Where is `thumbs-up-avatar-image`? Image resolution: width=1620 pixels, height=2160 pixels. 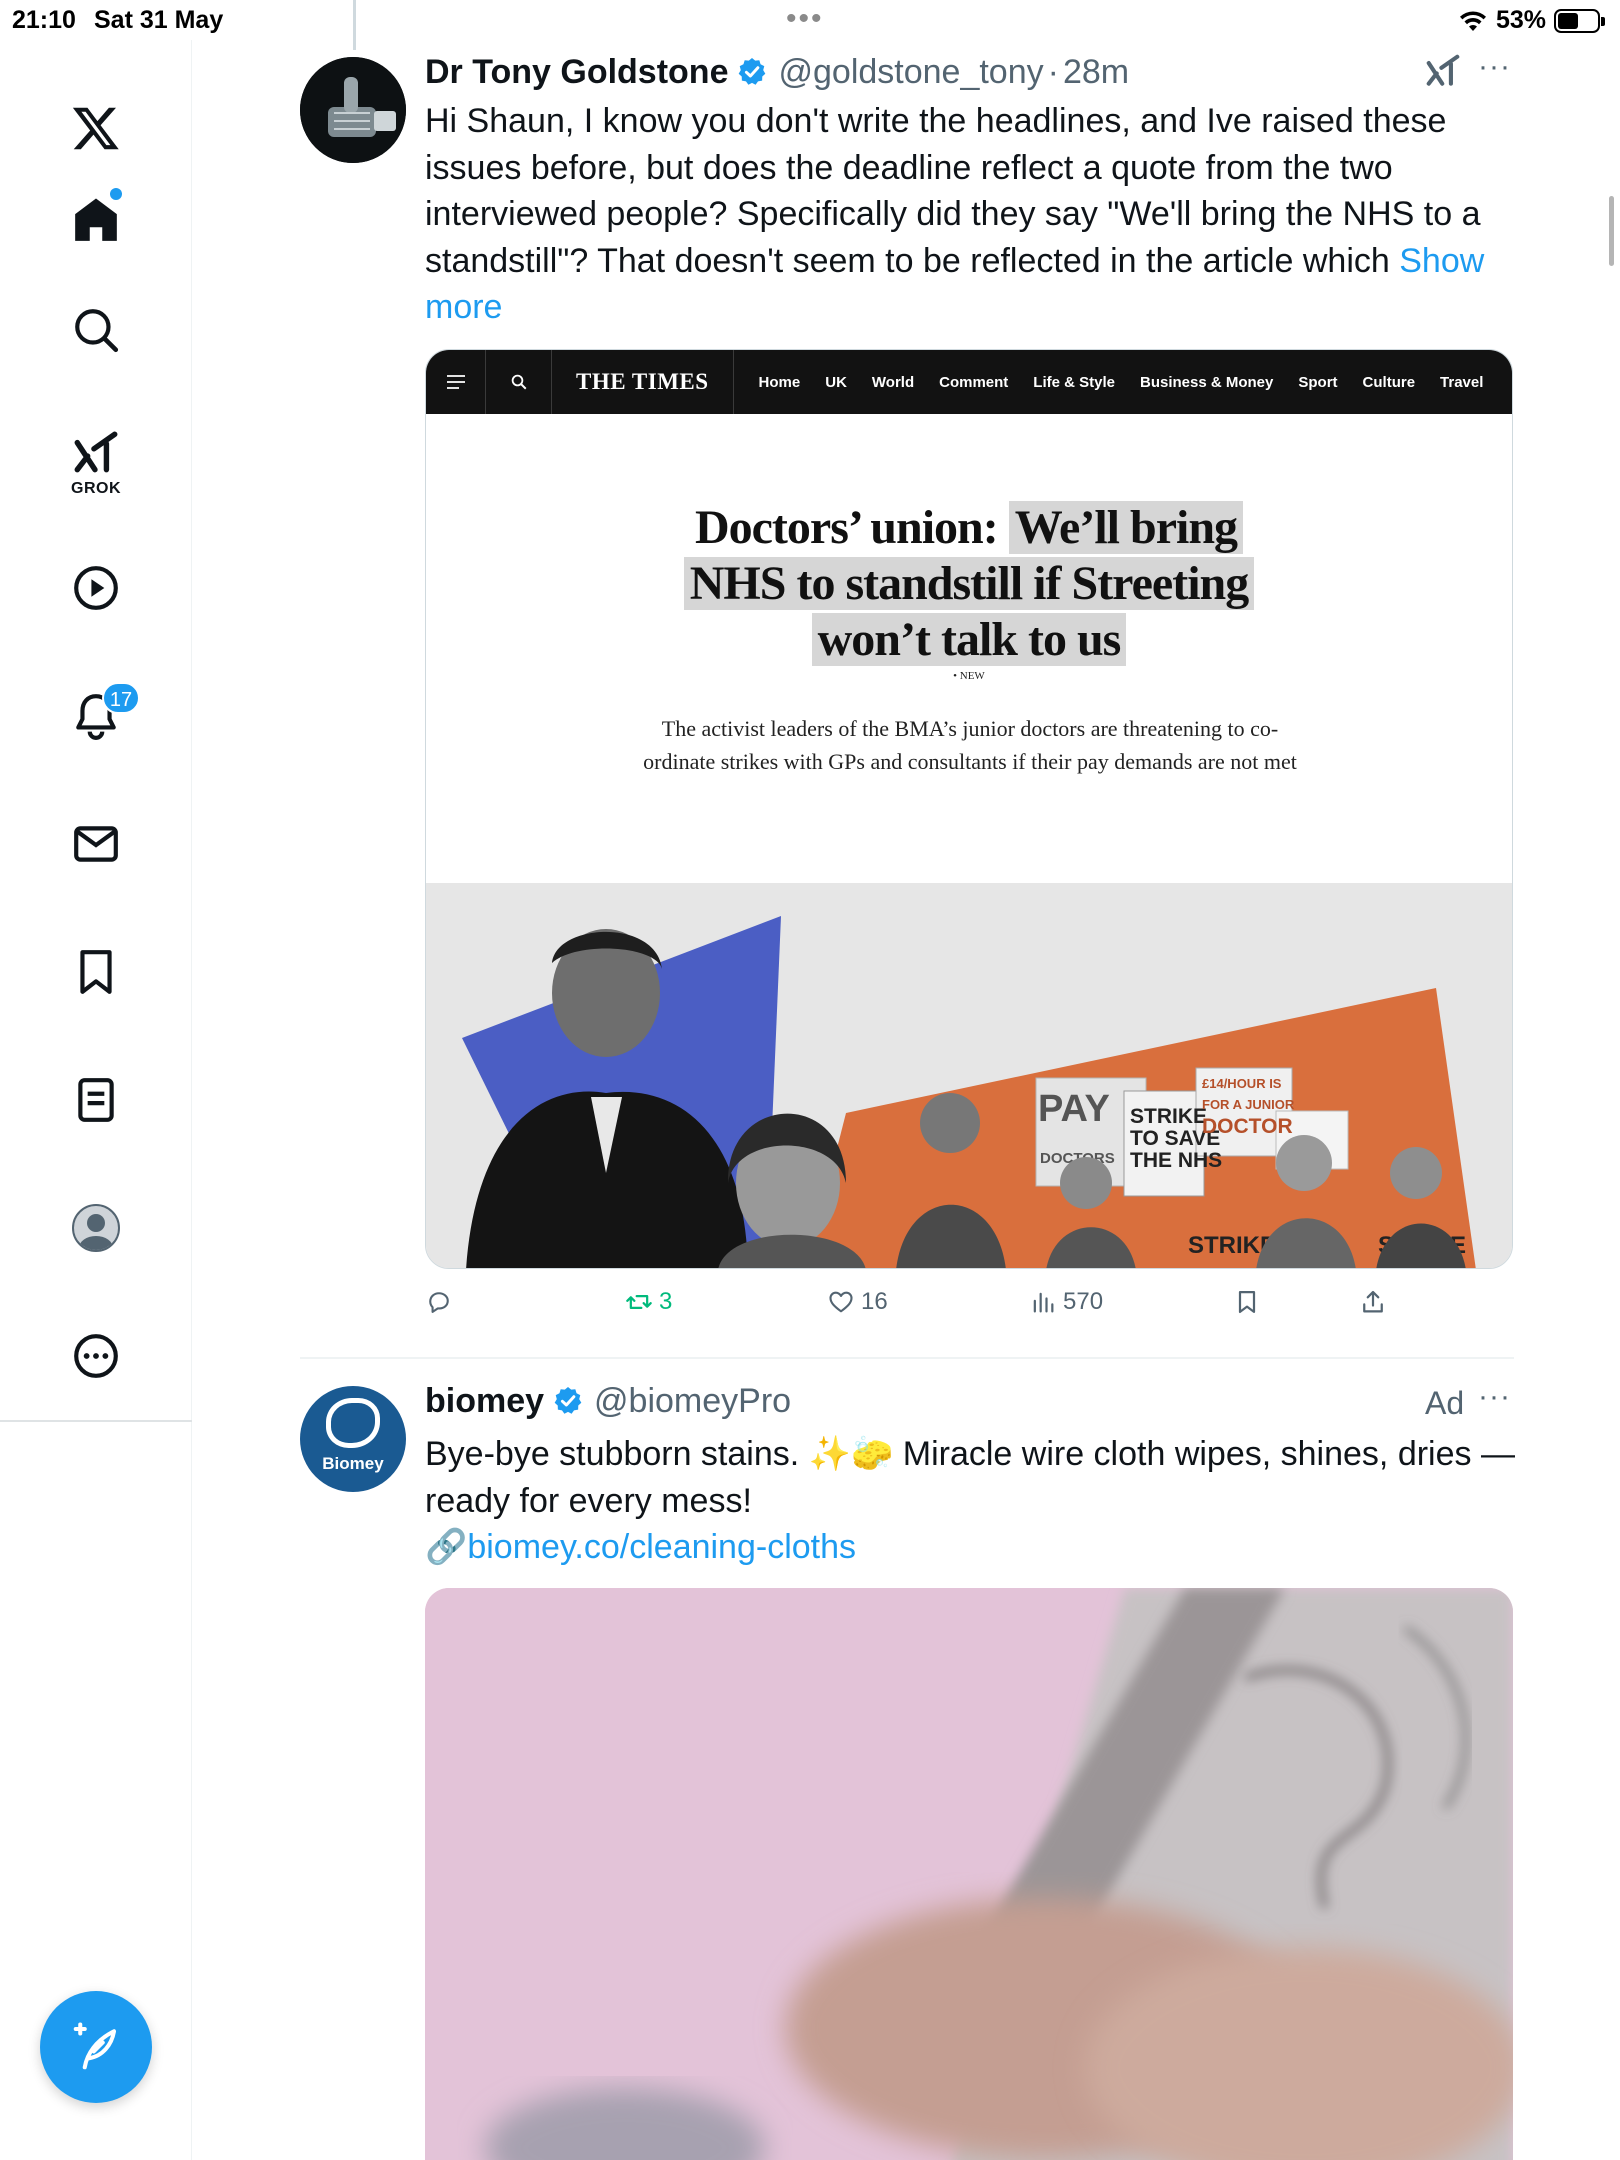 thumbs-up-avatar-image is located at coordinates (353, 110).